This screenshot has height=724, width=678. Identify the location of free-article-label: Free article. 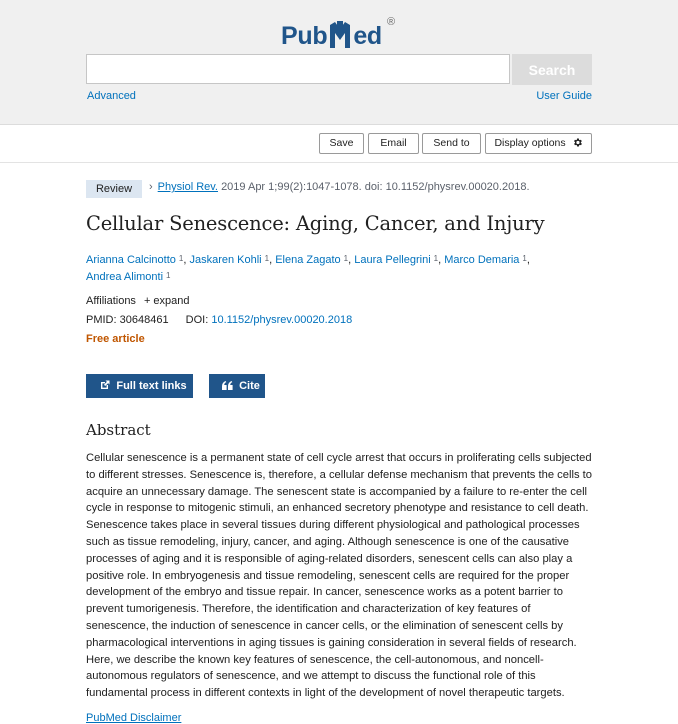
(115, 339).